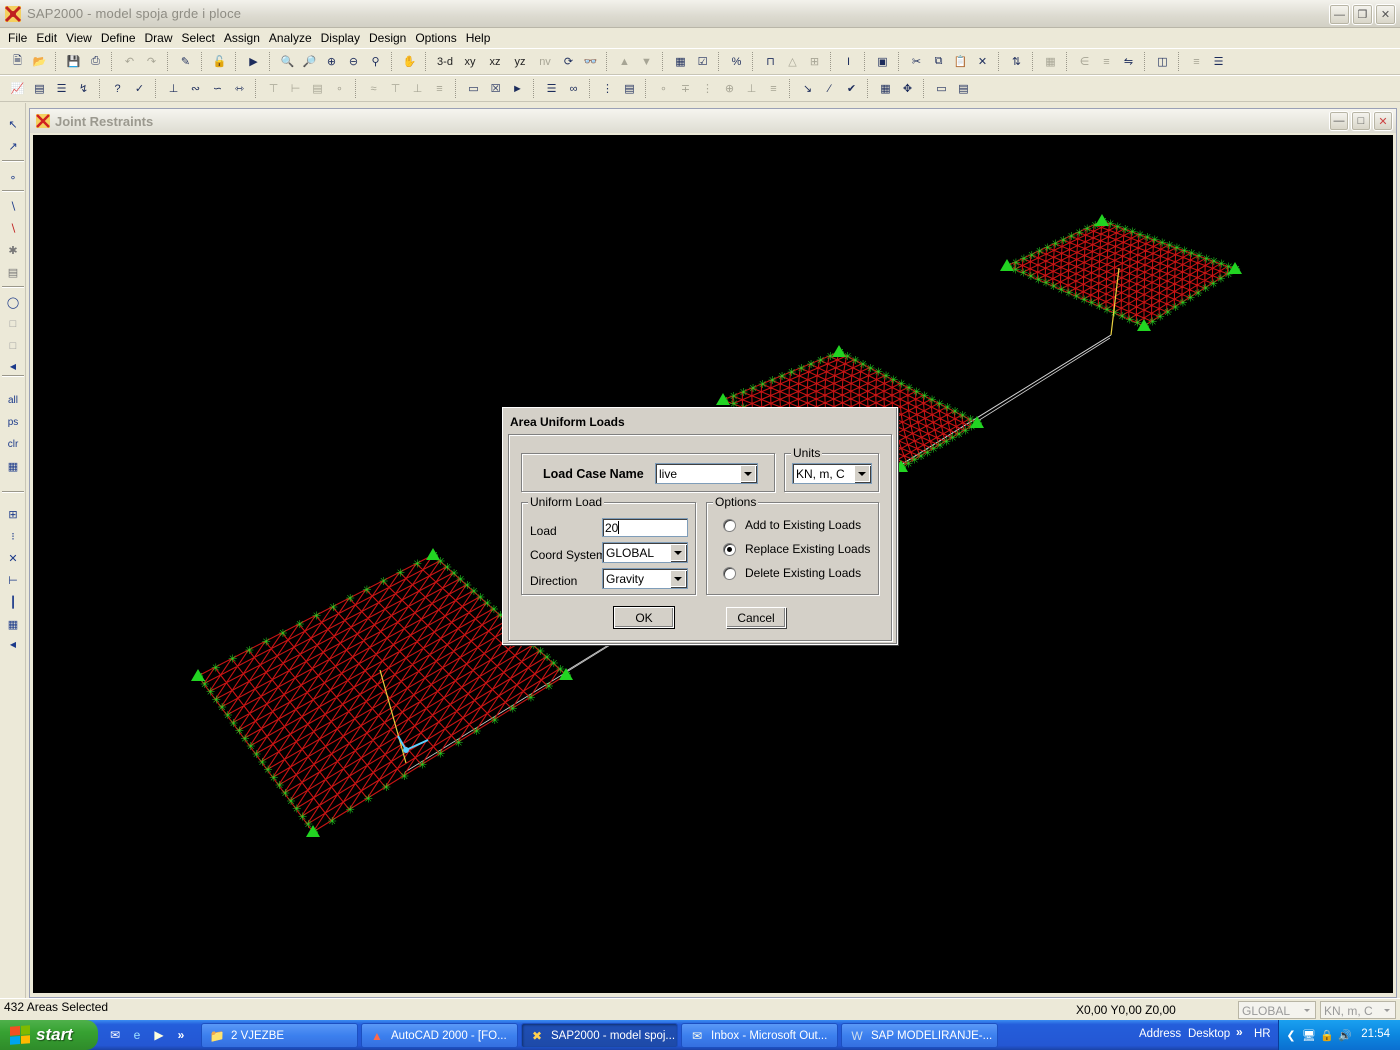 Image resolution: width=1400 pixels, height=1050 pixels. I want to click on deformed-shape-icon: ∾, so click(195, 88).